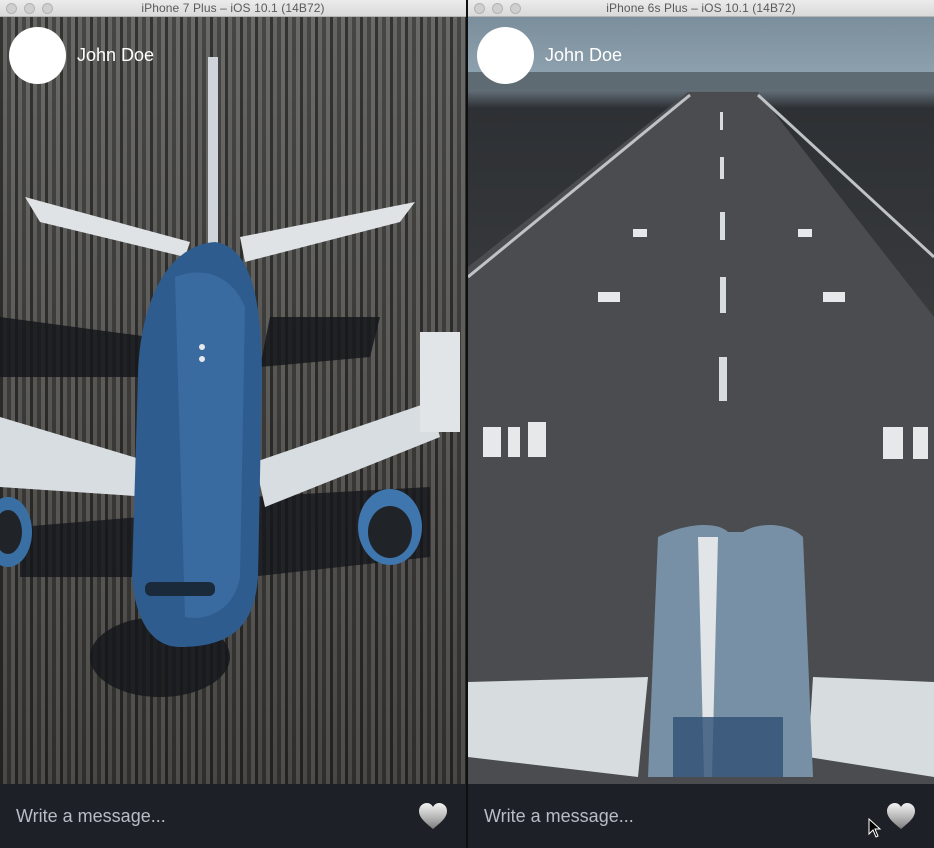  I want to click on window-titlebar: iPhone 7 Plus – iOS 10.1 (14B72), so click(233, 8).